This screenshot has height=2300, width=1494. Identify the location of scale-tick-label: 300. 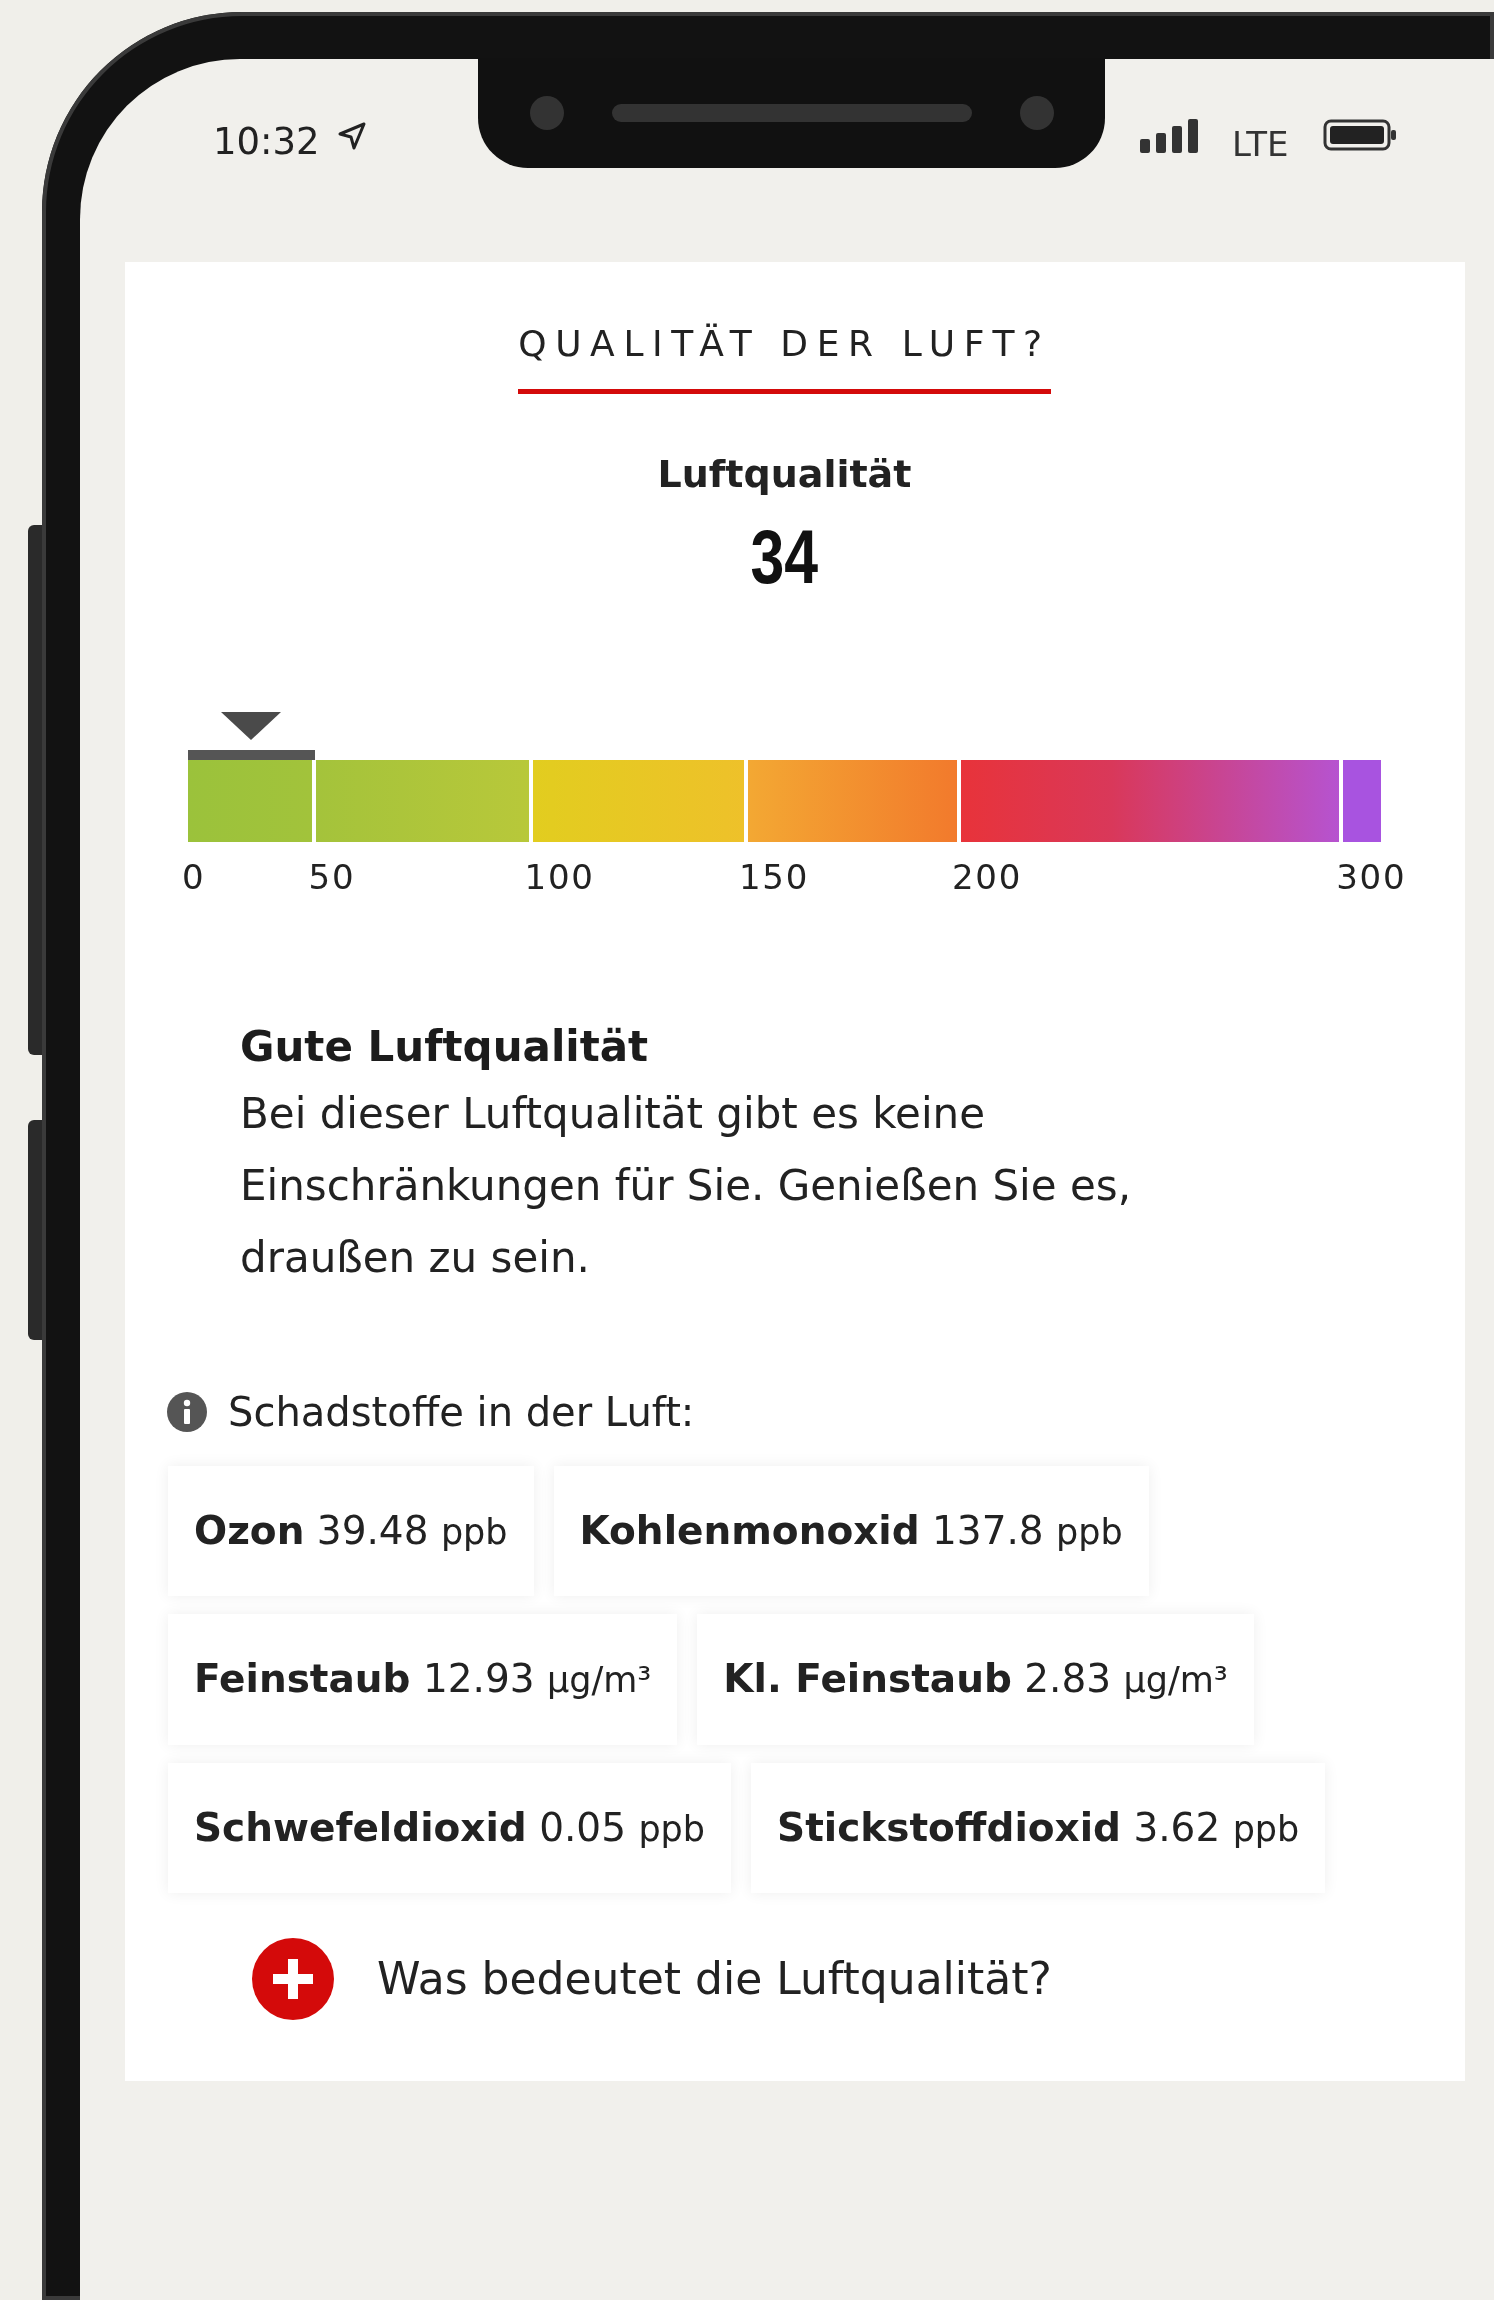
(1371, 876).